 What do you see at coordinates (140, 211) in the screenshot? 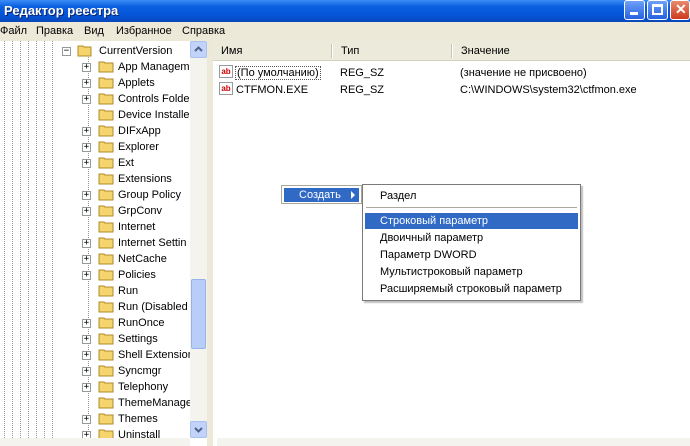
I see `tree-node-label: GrpConv` at bounding box center [140, 211].